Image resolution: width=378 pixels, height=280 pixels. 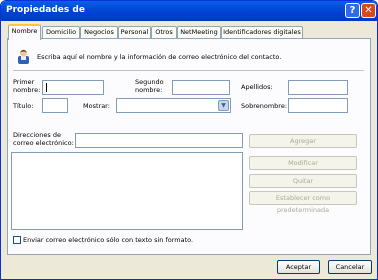 What do you see at coordinates (96, 106) in the screenshot?
I see `display-label: Mostrar:` at bounding box center [96, 106].